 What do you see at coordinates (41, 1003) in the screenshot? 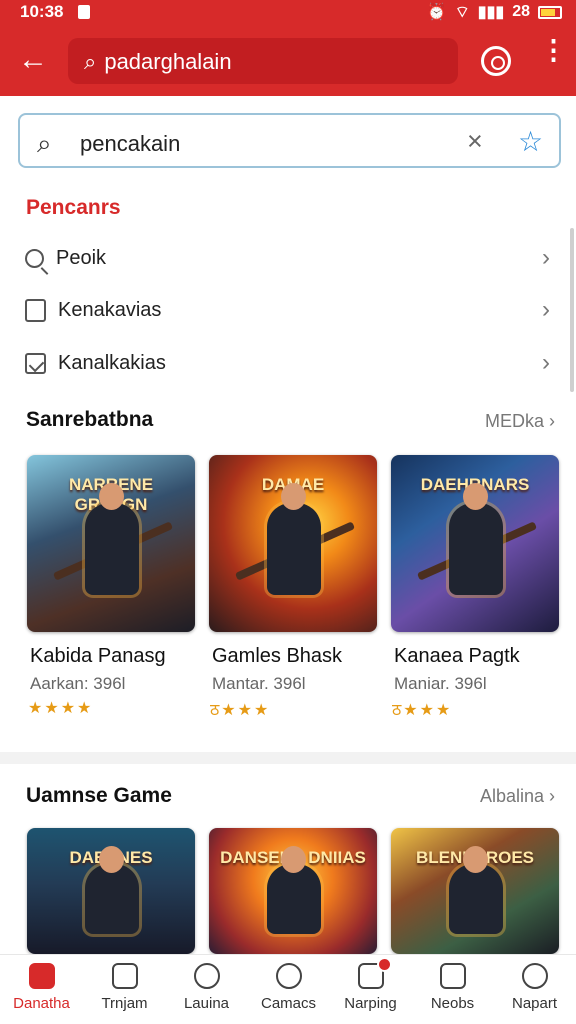
I see `nav-label: Danatha` at bounding box center [41, 1003].